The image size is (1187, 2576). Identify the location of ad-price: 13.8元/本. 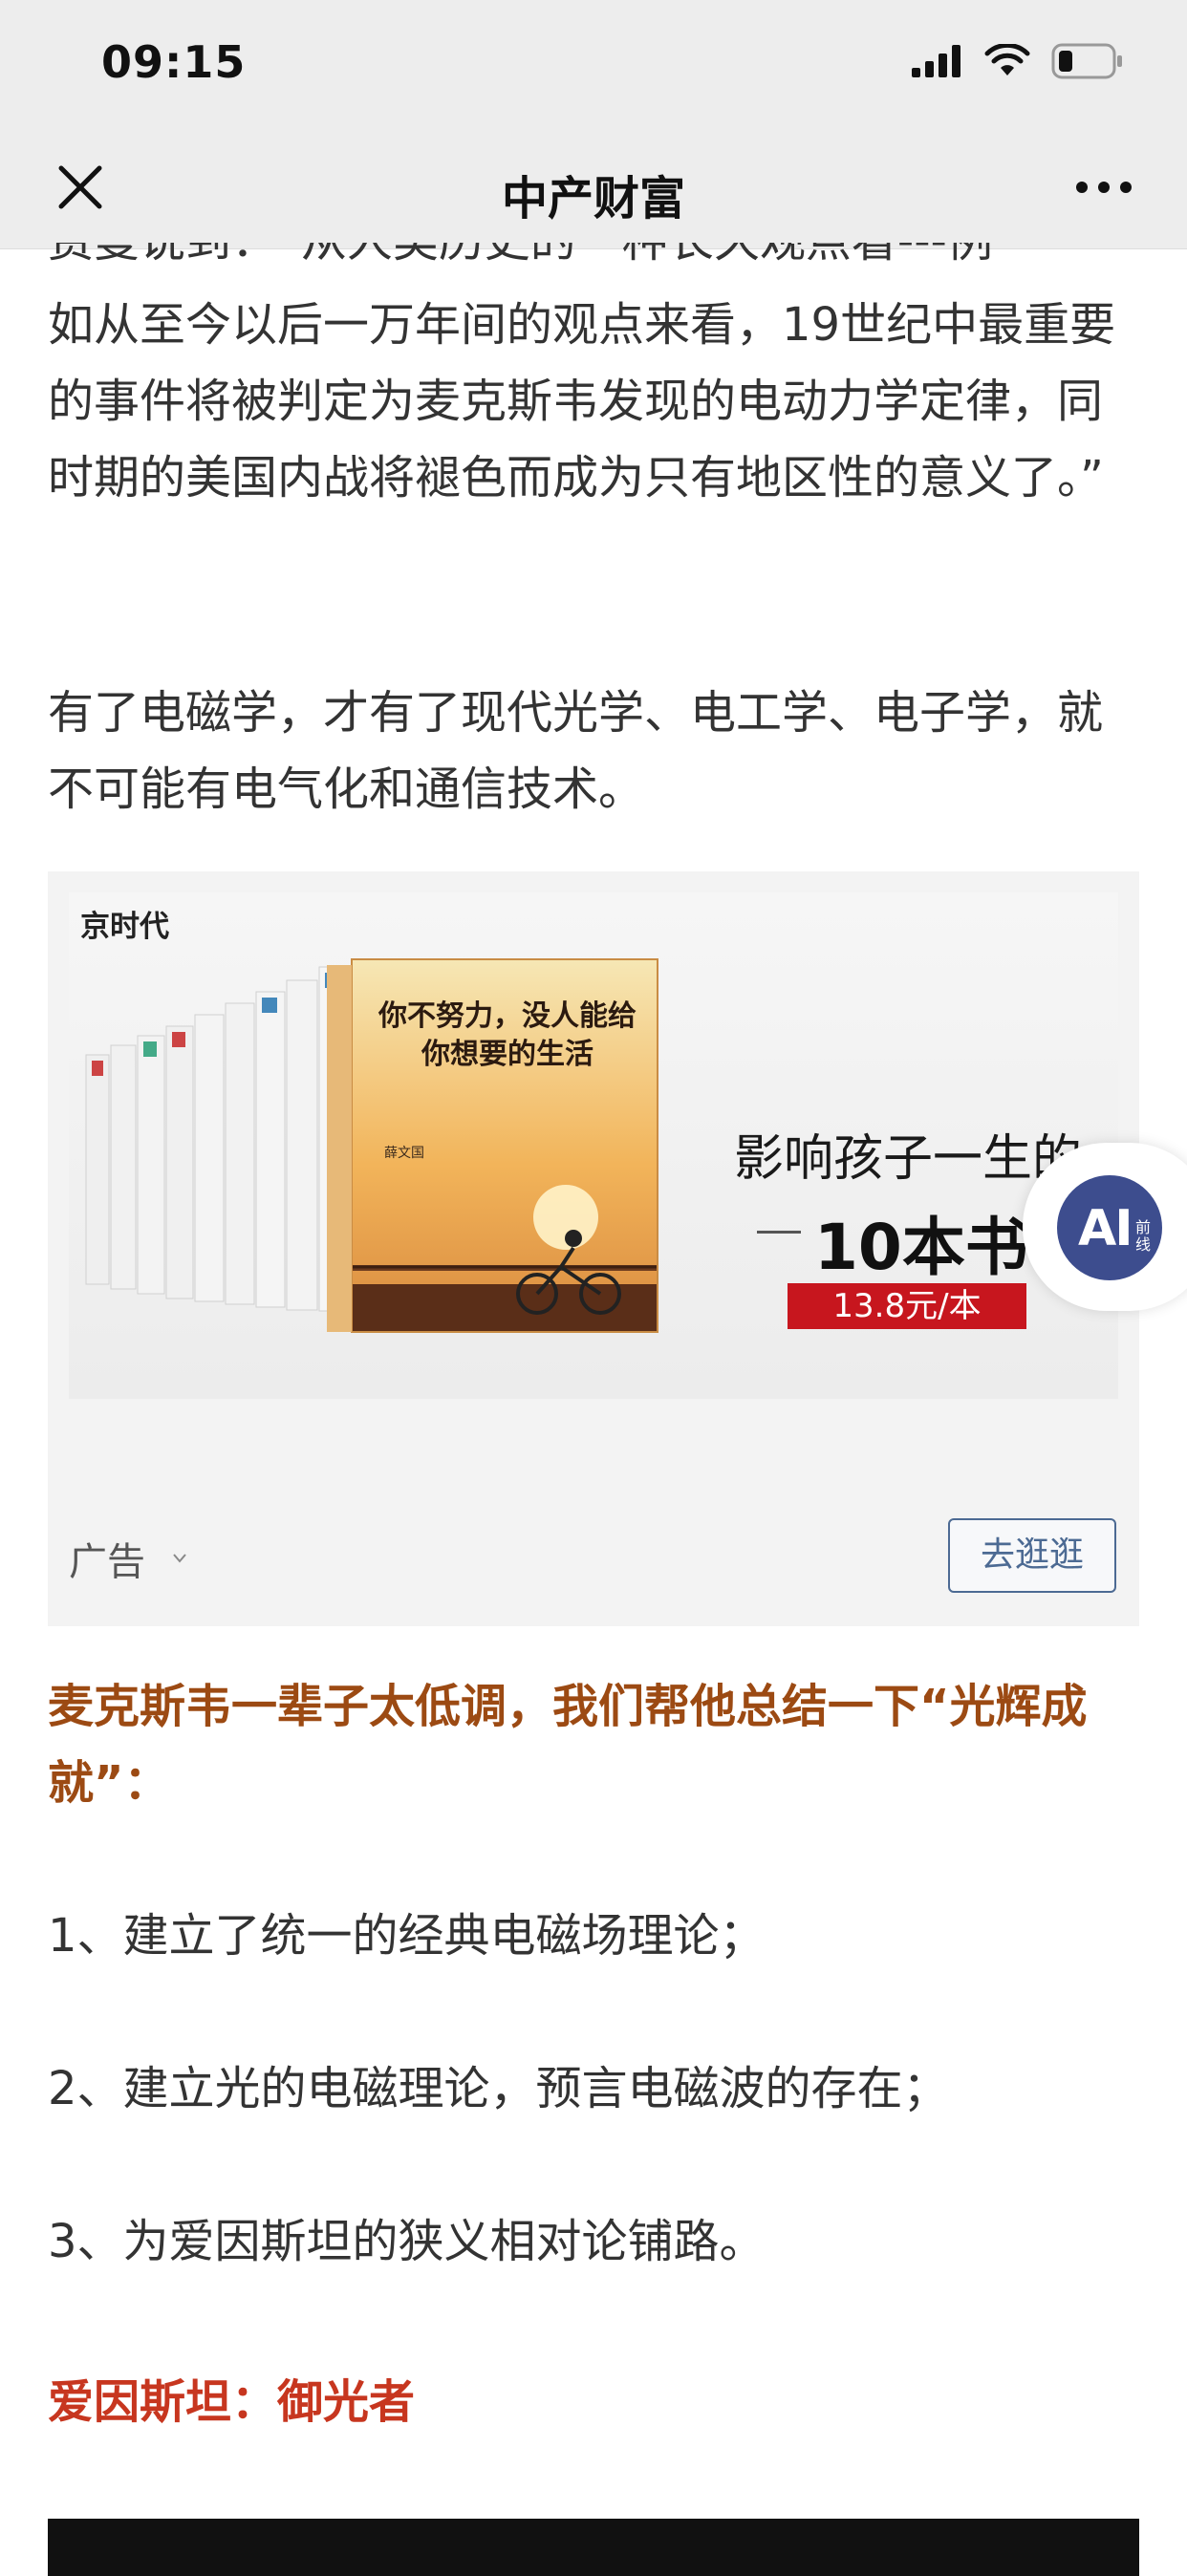
(907, 1306).